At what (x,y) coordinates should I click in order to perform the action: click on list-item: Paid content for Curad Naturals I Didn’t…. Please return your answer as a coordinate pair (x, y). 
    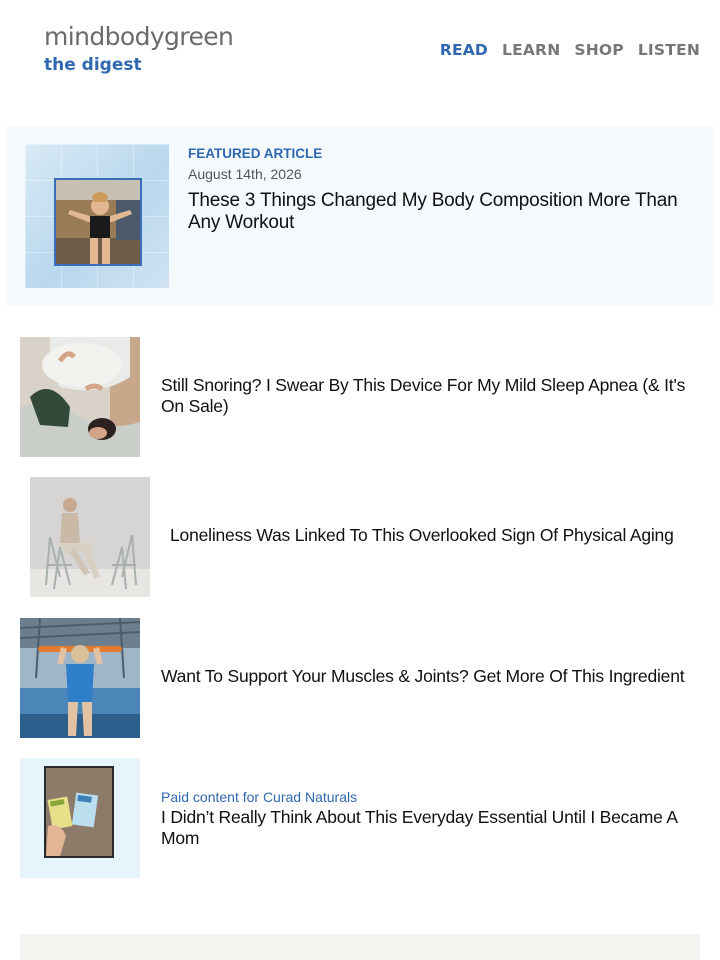
    Looking at the image, I should click on (360, 818).